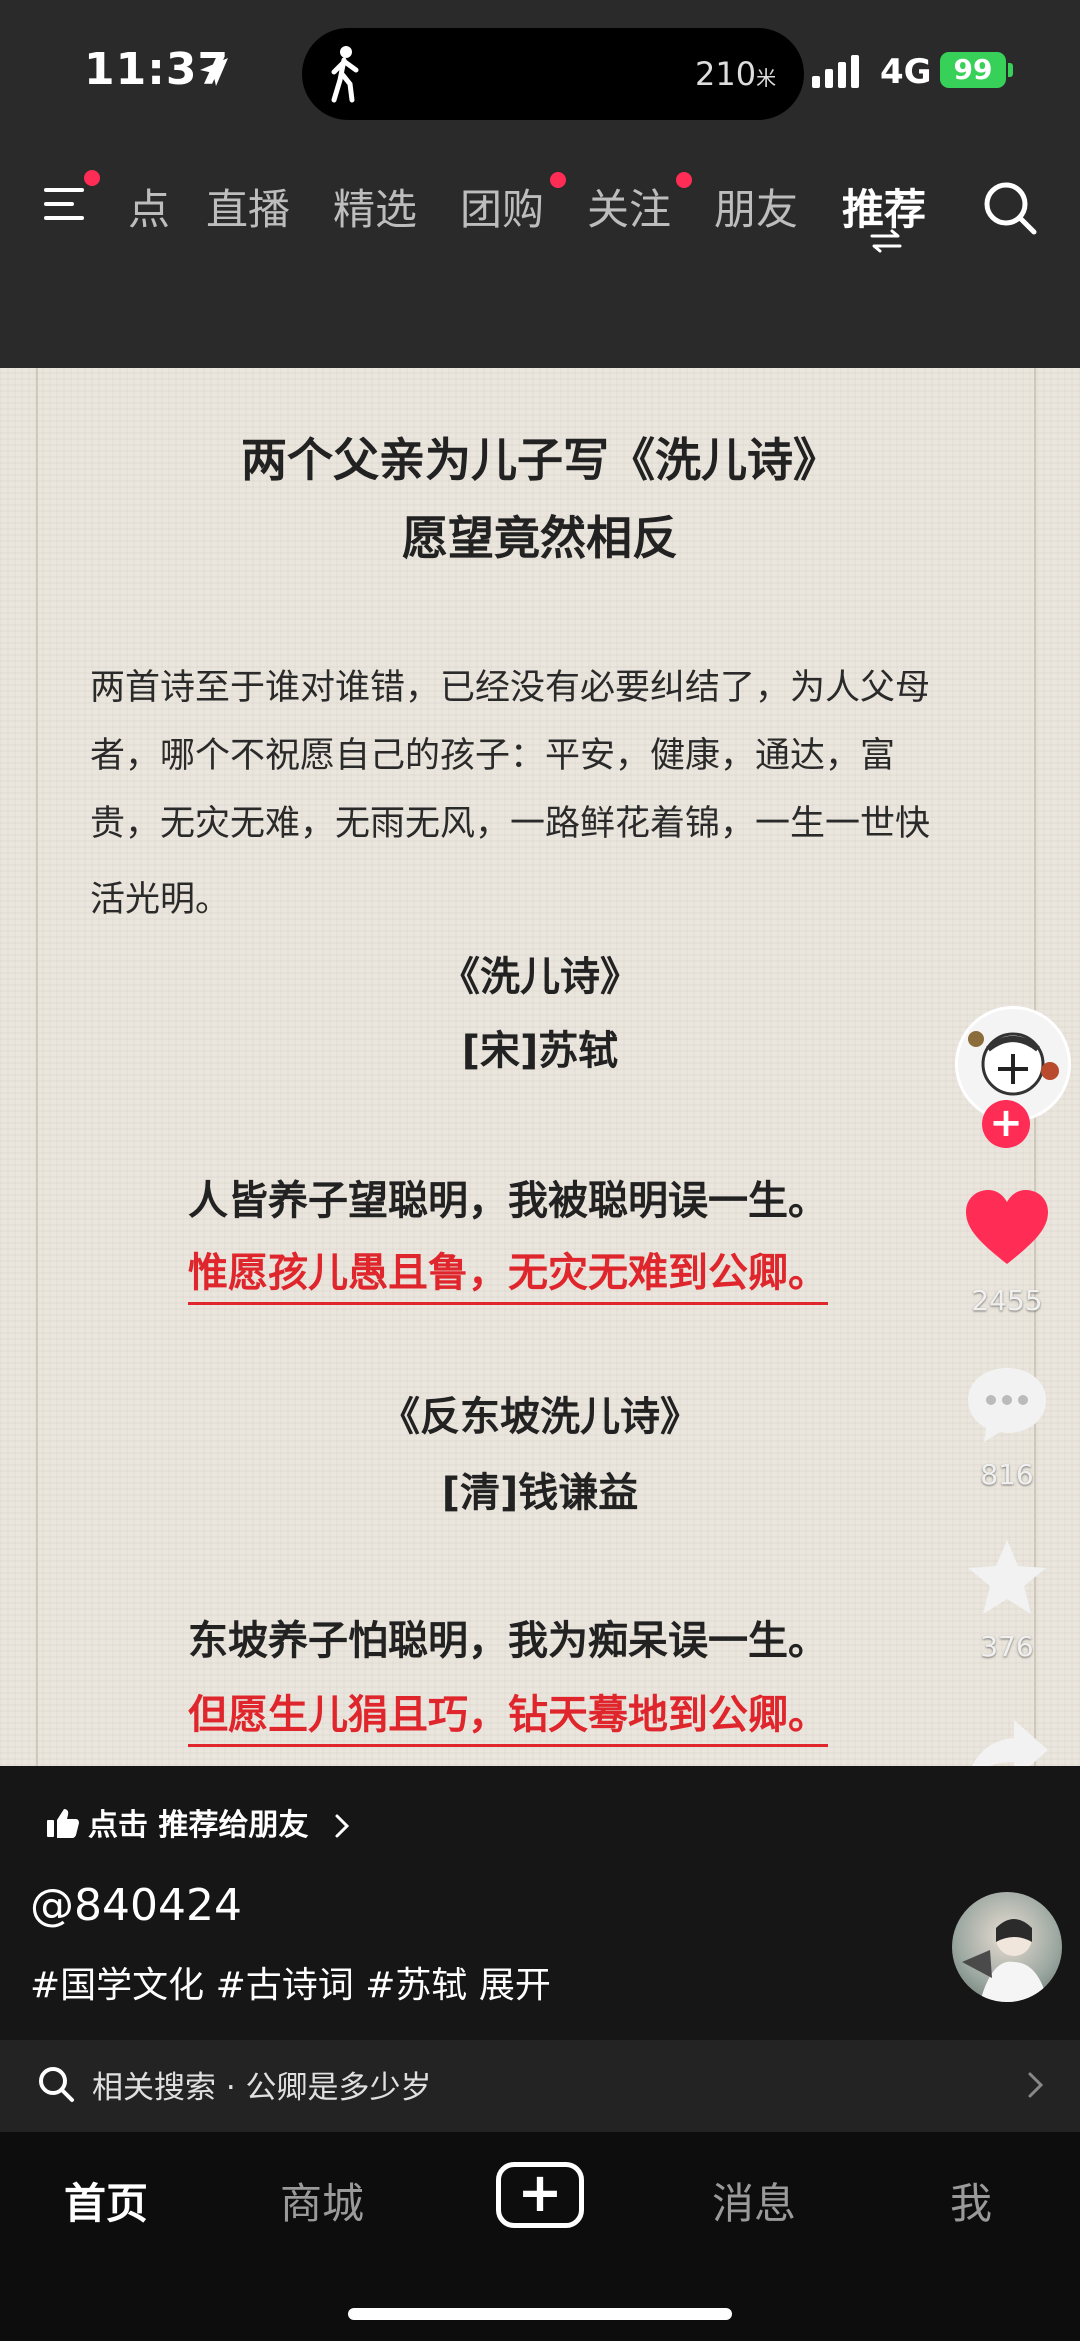  What do you see at coordinates (508, 1641) in the screenshot?
I see `poem2-line1: 东坡养子怕聪明，我为痴呆误一生。` at bounding box center [508, 1641].